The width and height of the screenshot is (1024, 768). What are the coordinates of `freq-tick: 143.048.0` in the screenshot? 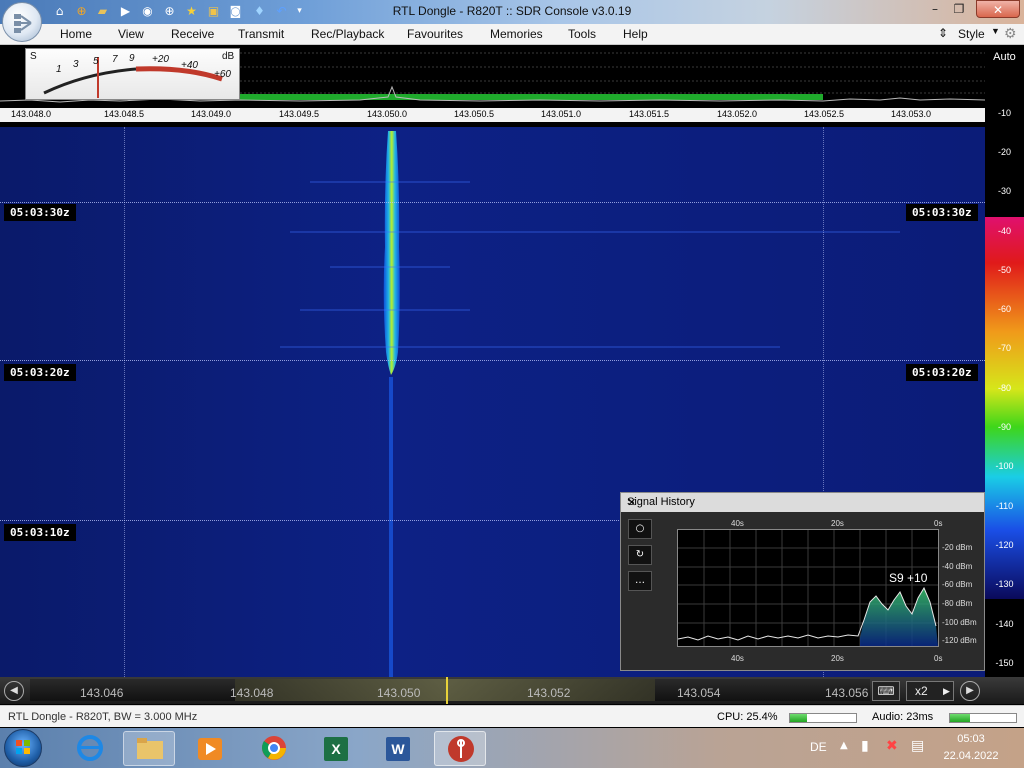 It's located at (31, 114).